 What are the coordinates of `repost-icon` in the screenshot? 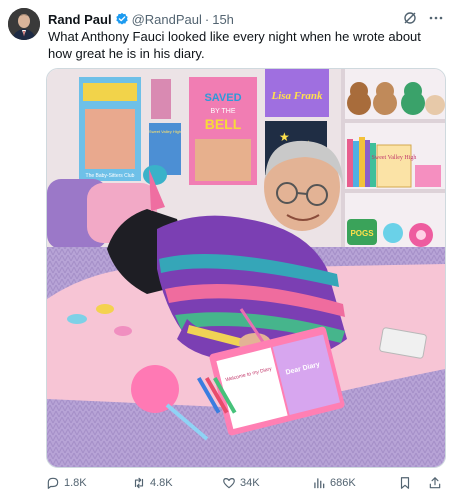 It's located at (139, 483).